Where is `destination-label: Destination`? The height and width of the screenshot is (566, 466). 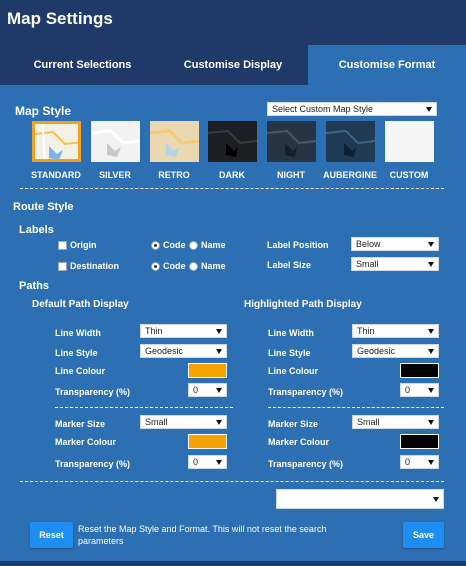
destination-label: Destination is located at coordinates (95, 266).